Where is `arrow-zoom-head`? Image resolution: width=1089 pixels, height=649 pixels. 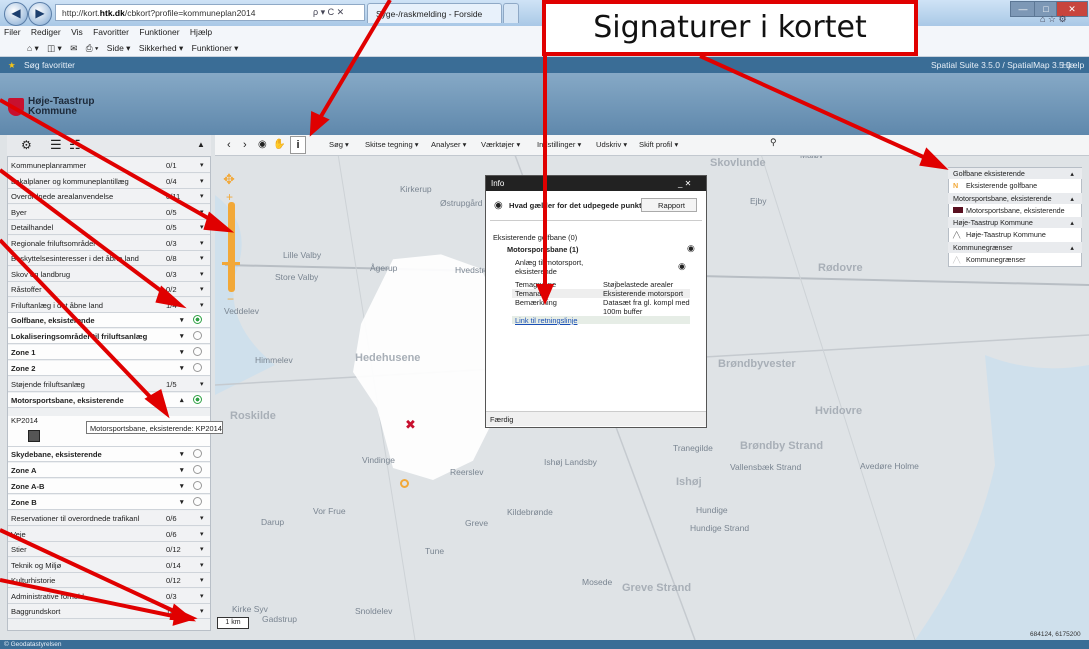
arrow-zoom-head is located at coordinates (219, 222).